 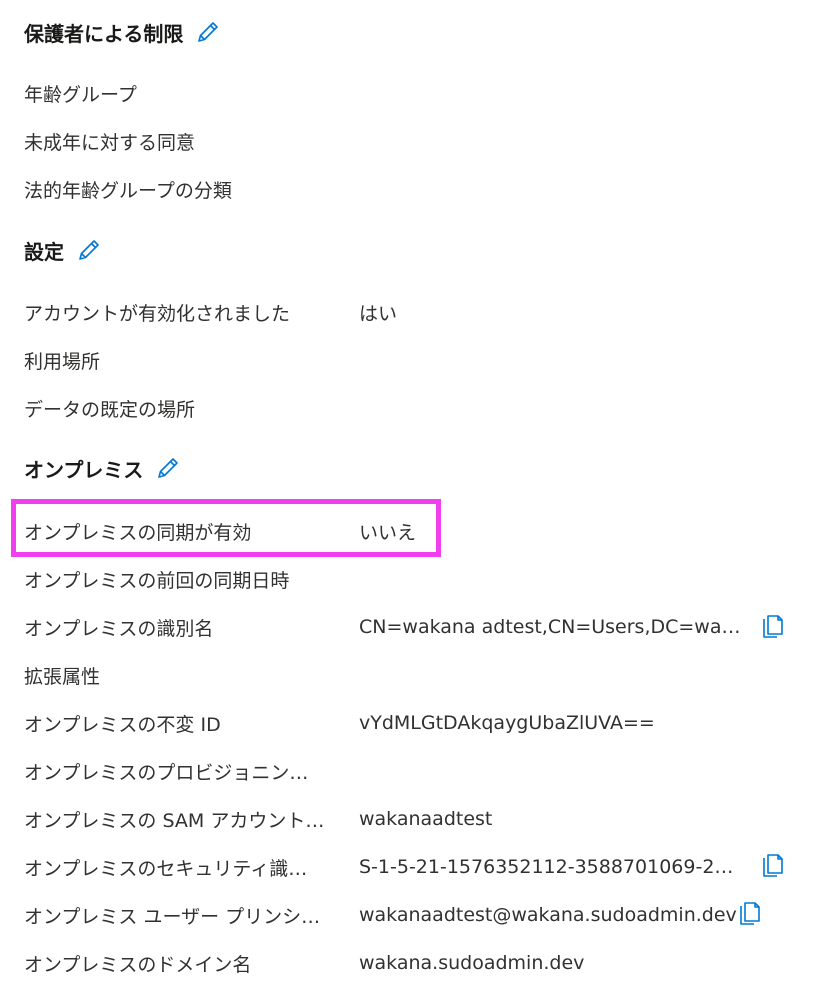 I want to click on field-label: オンプレミスのドメイン名, so click(x=138, y=964).